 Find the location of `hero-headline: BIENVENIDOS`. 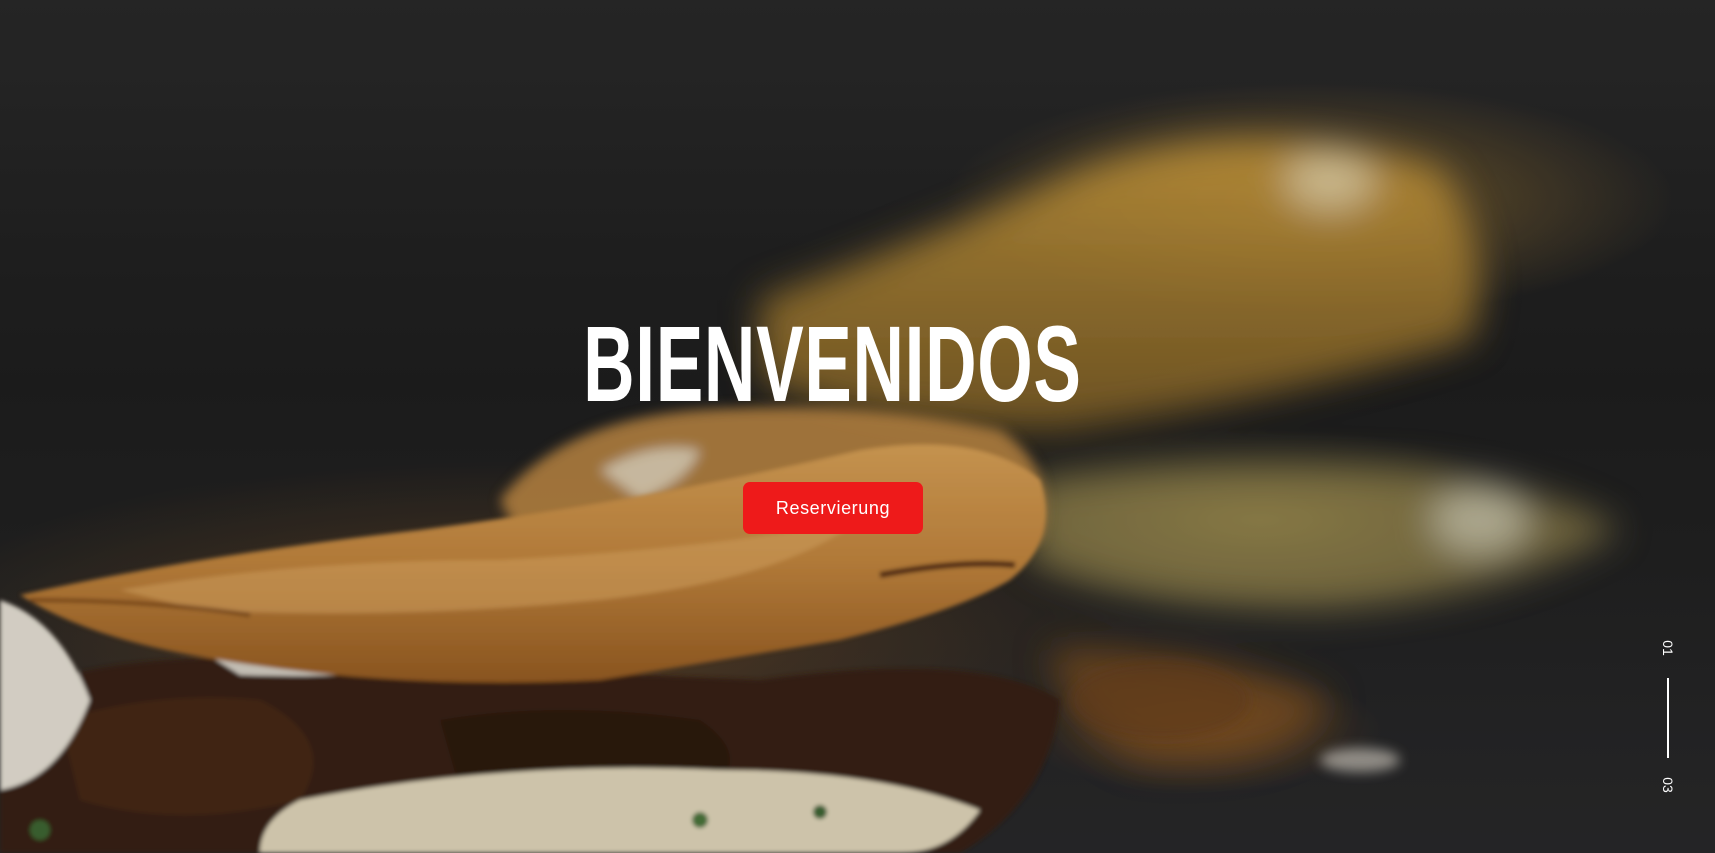

hero-headline: BIENVENIDOS is located at coordinates (832, 363).